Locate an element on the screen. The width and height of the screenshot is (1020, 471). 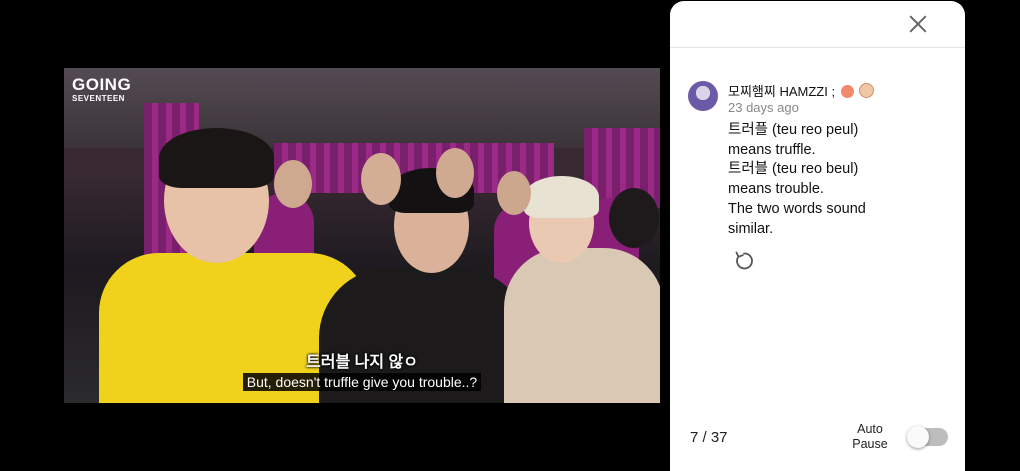
comment-line: The two words sound is located at coordinates (797, 208).